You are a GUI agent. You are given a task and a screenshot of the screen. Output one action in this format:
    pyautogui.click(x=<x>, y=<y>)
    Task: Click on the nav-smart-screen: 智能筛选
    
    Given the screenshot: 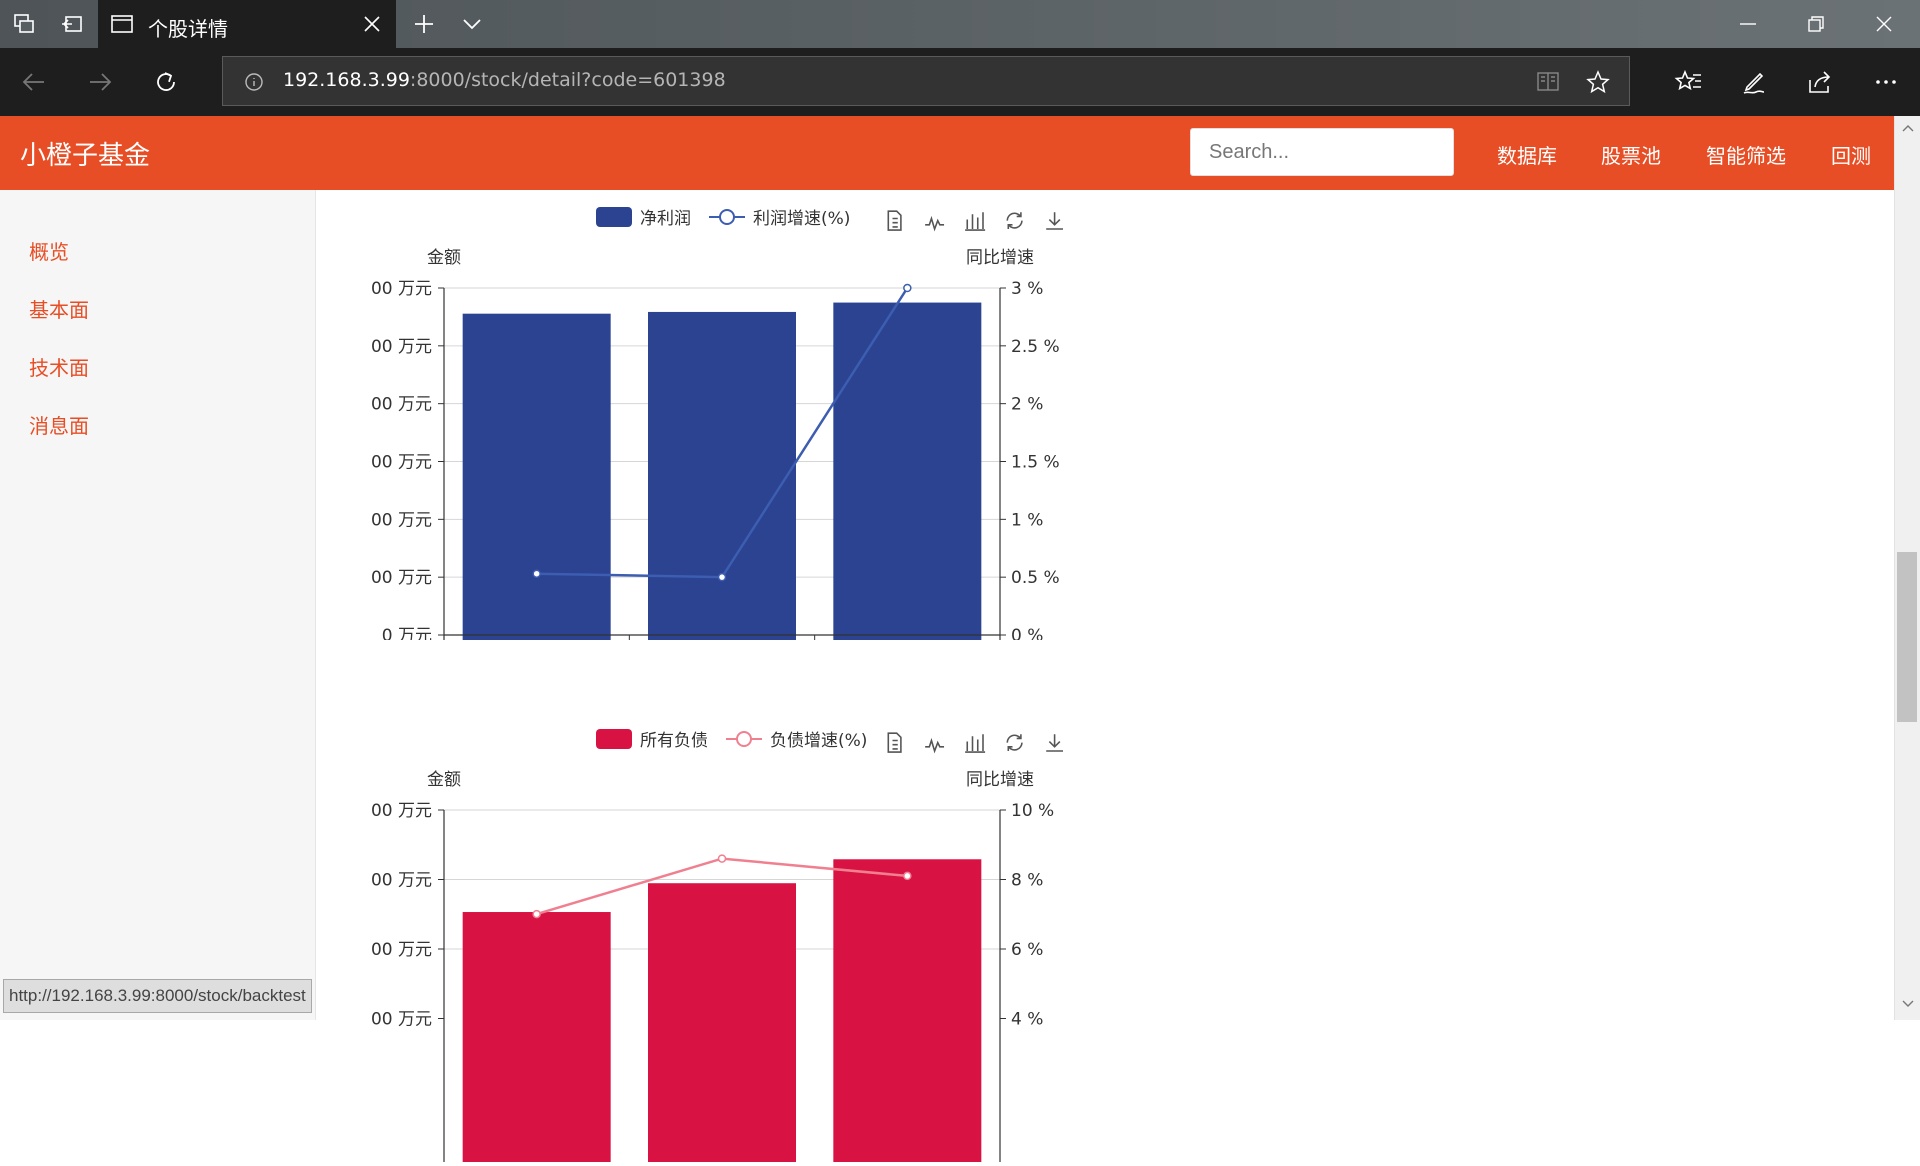 What is the action you would take?
    pyautogui.click(x=1746, y=154)
    